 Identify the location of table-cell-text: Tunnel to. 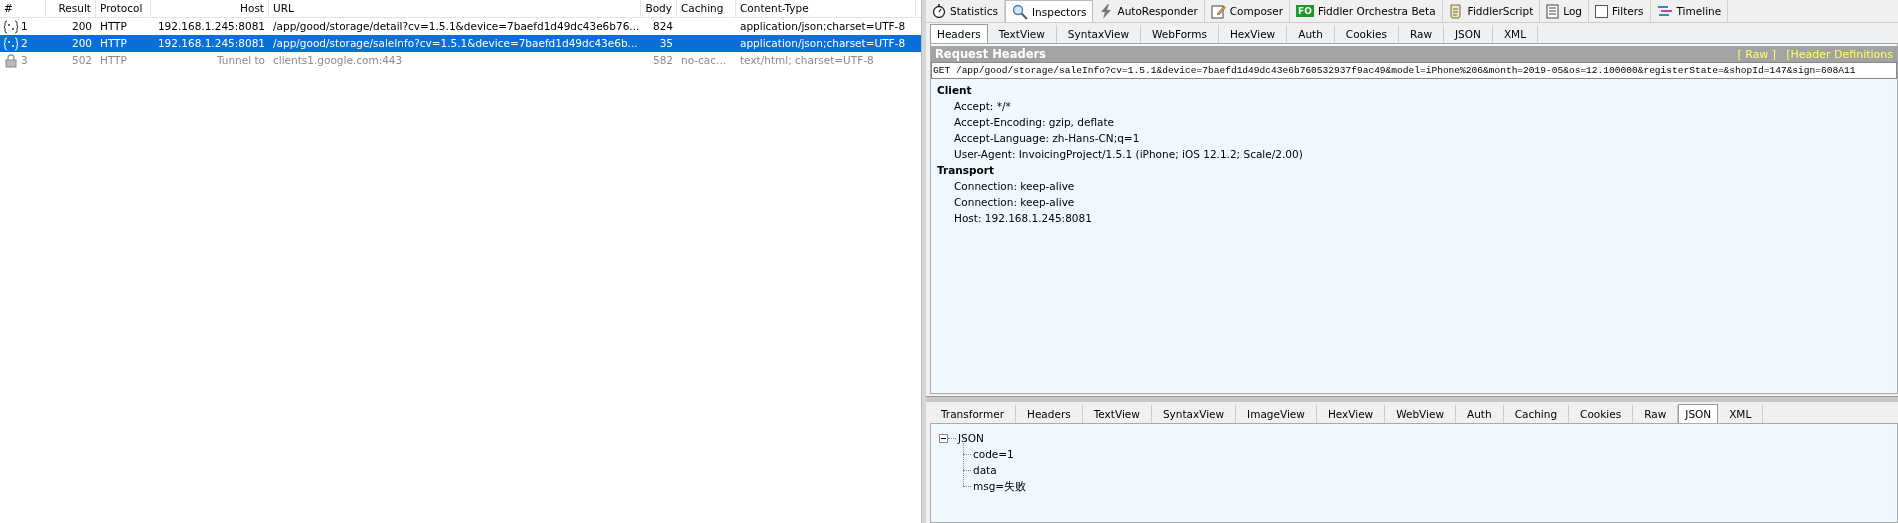
(240, 60).